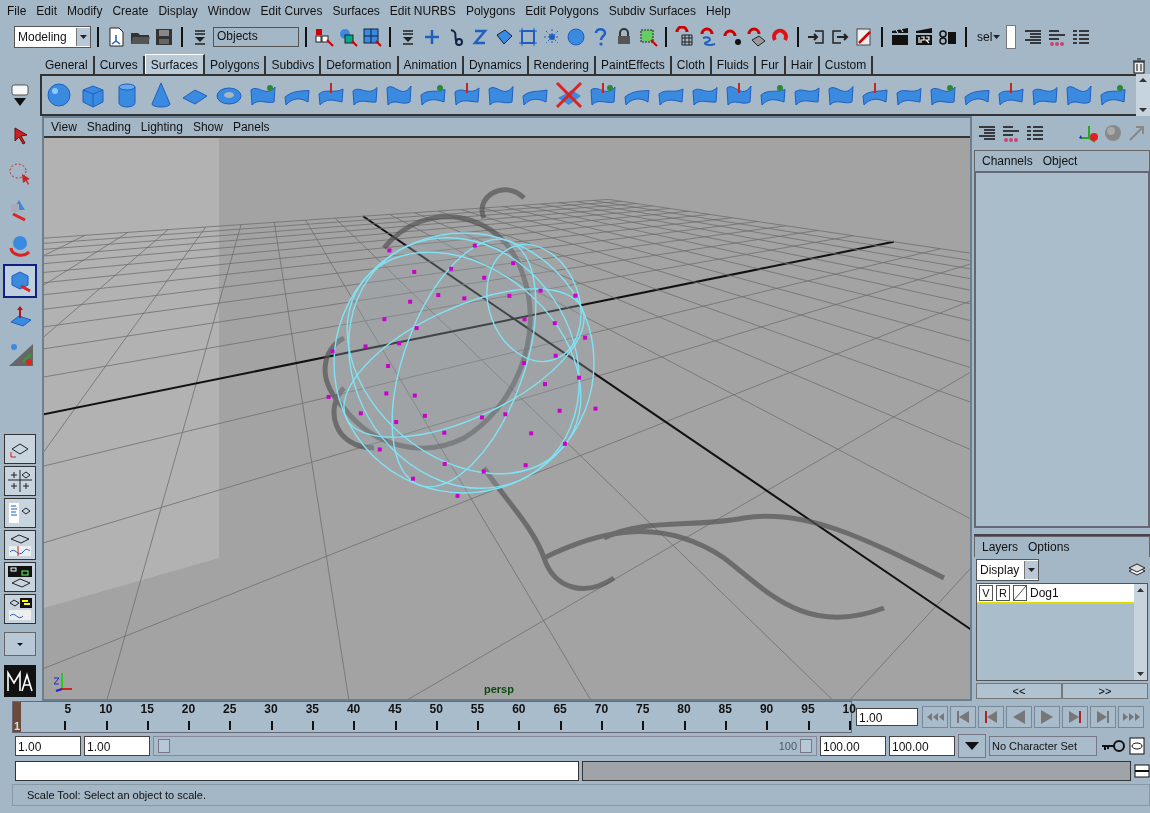  Describe the element at coordinates (1019, 691) in the screenshot. I see `layer-nav-button: <<` at that location.